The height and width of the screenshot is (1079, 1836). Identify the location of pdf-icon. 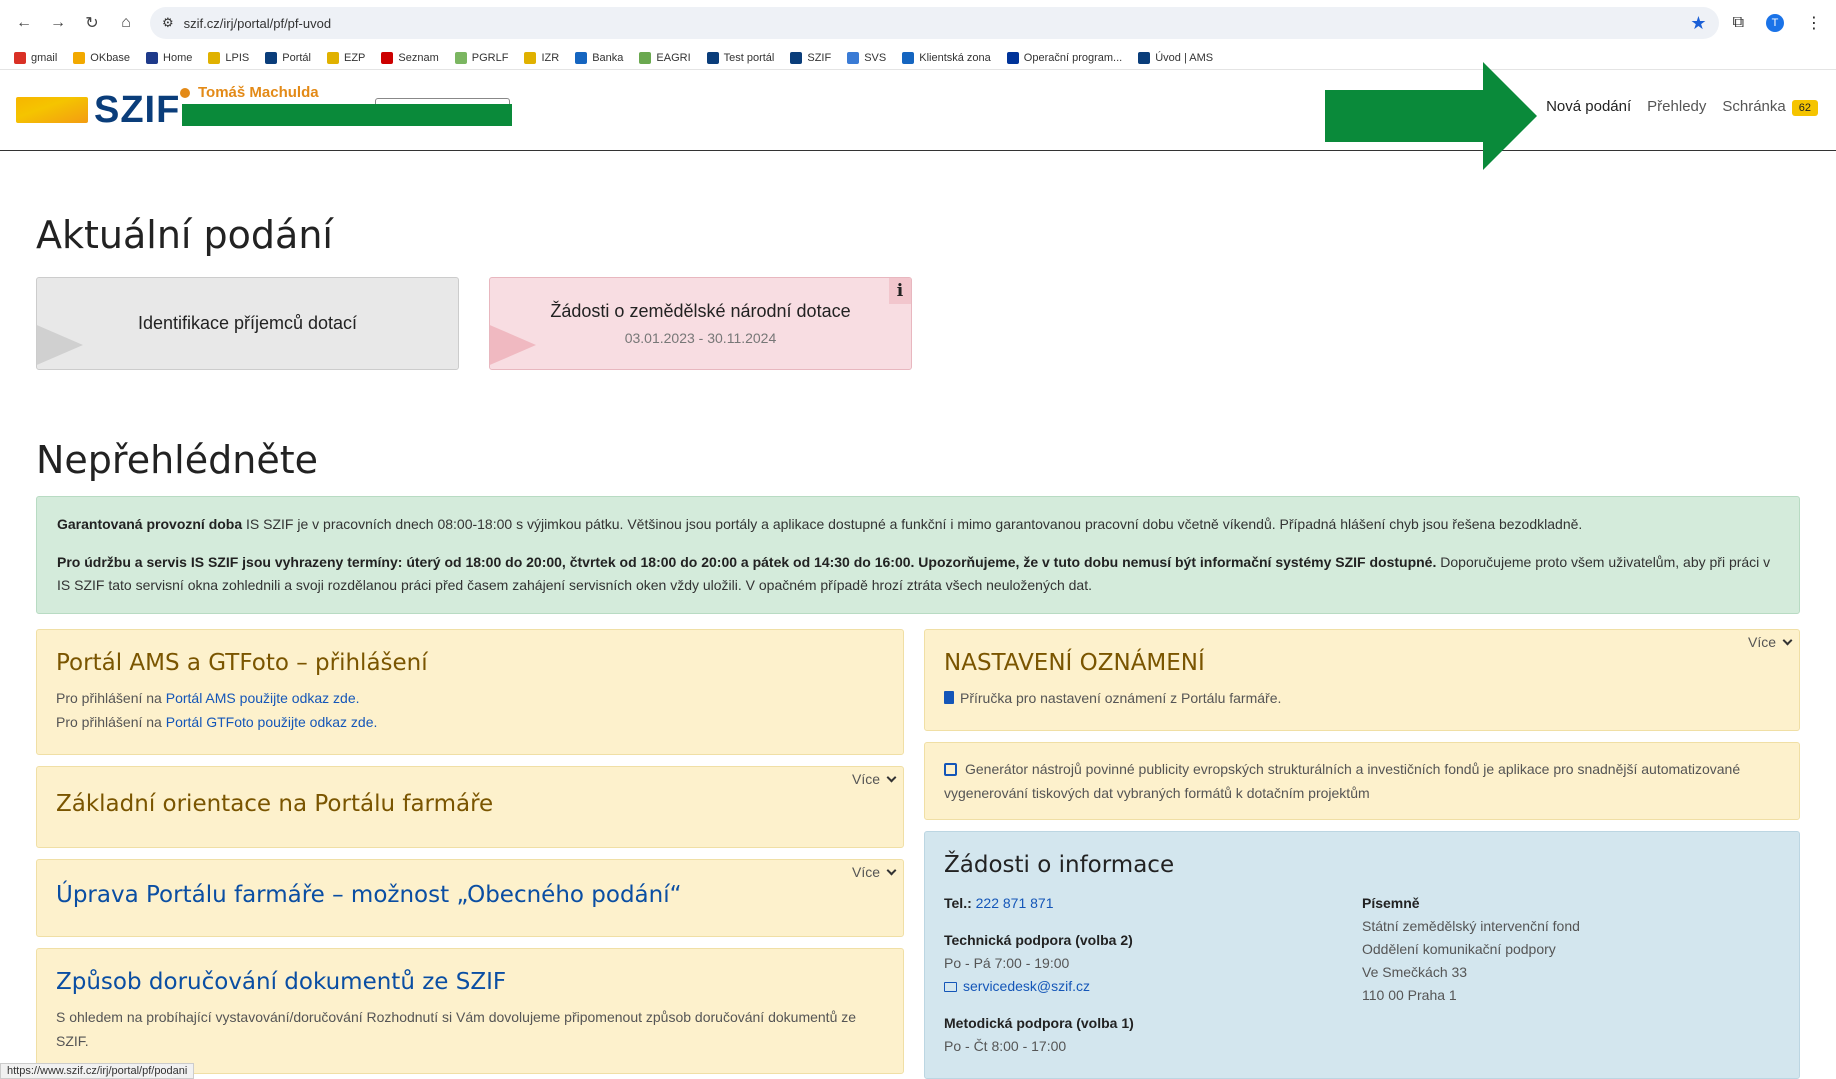
(949, 697).